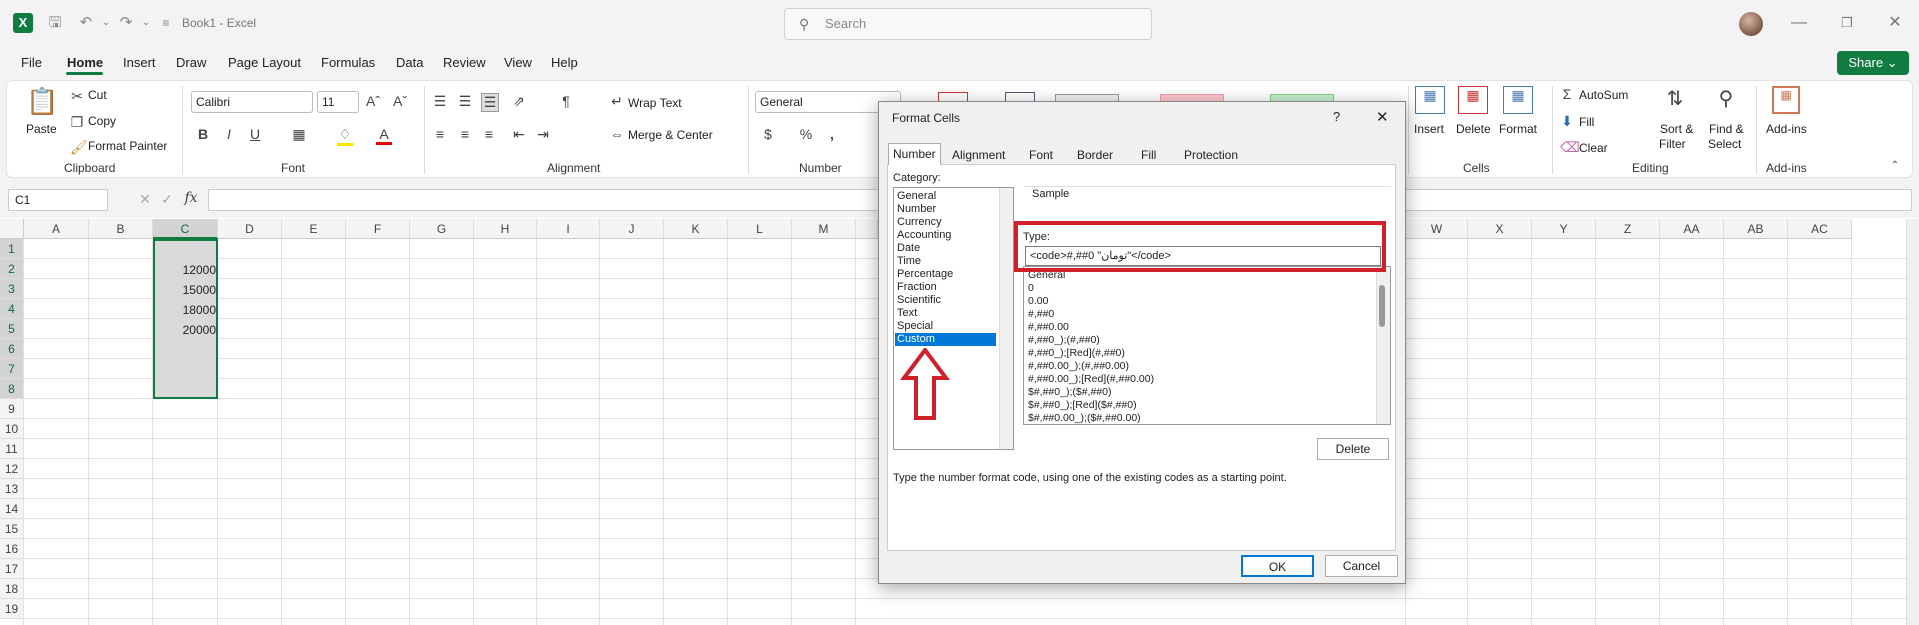 The height and width of the screenshot is (625, 1919). Describe the element at coordinates (1069, 392) in the screenshot. I see `format-code-item: $#,##0_);($#,##0)` at that location.